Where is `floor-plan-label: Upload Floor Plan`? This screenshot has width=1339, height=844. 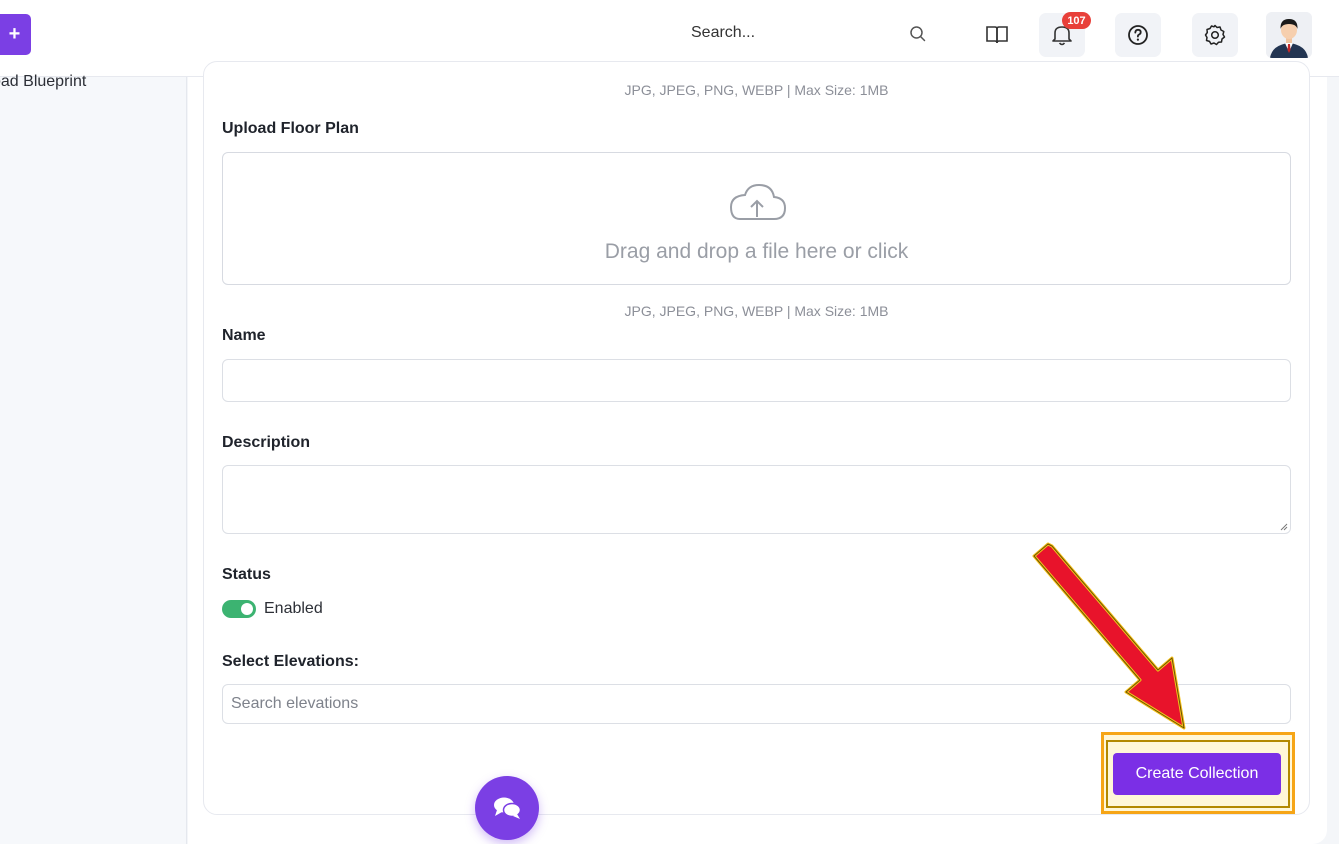 floor-plan-label: Upload Floor Plan is located at coordinates (290, 128).